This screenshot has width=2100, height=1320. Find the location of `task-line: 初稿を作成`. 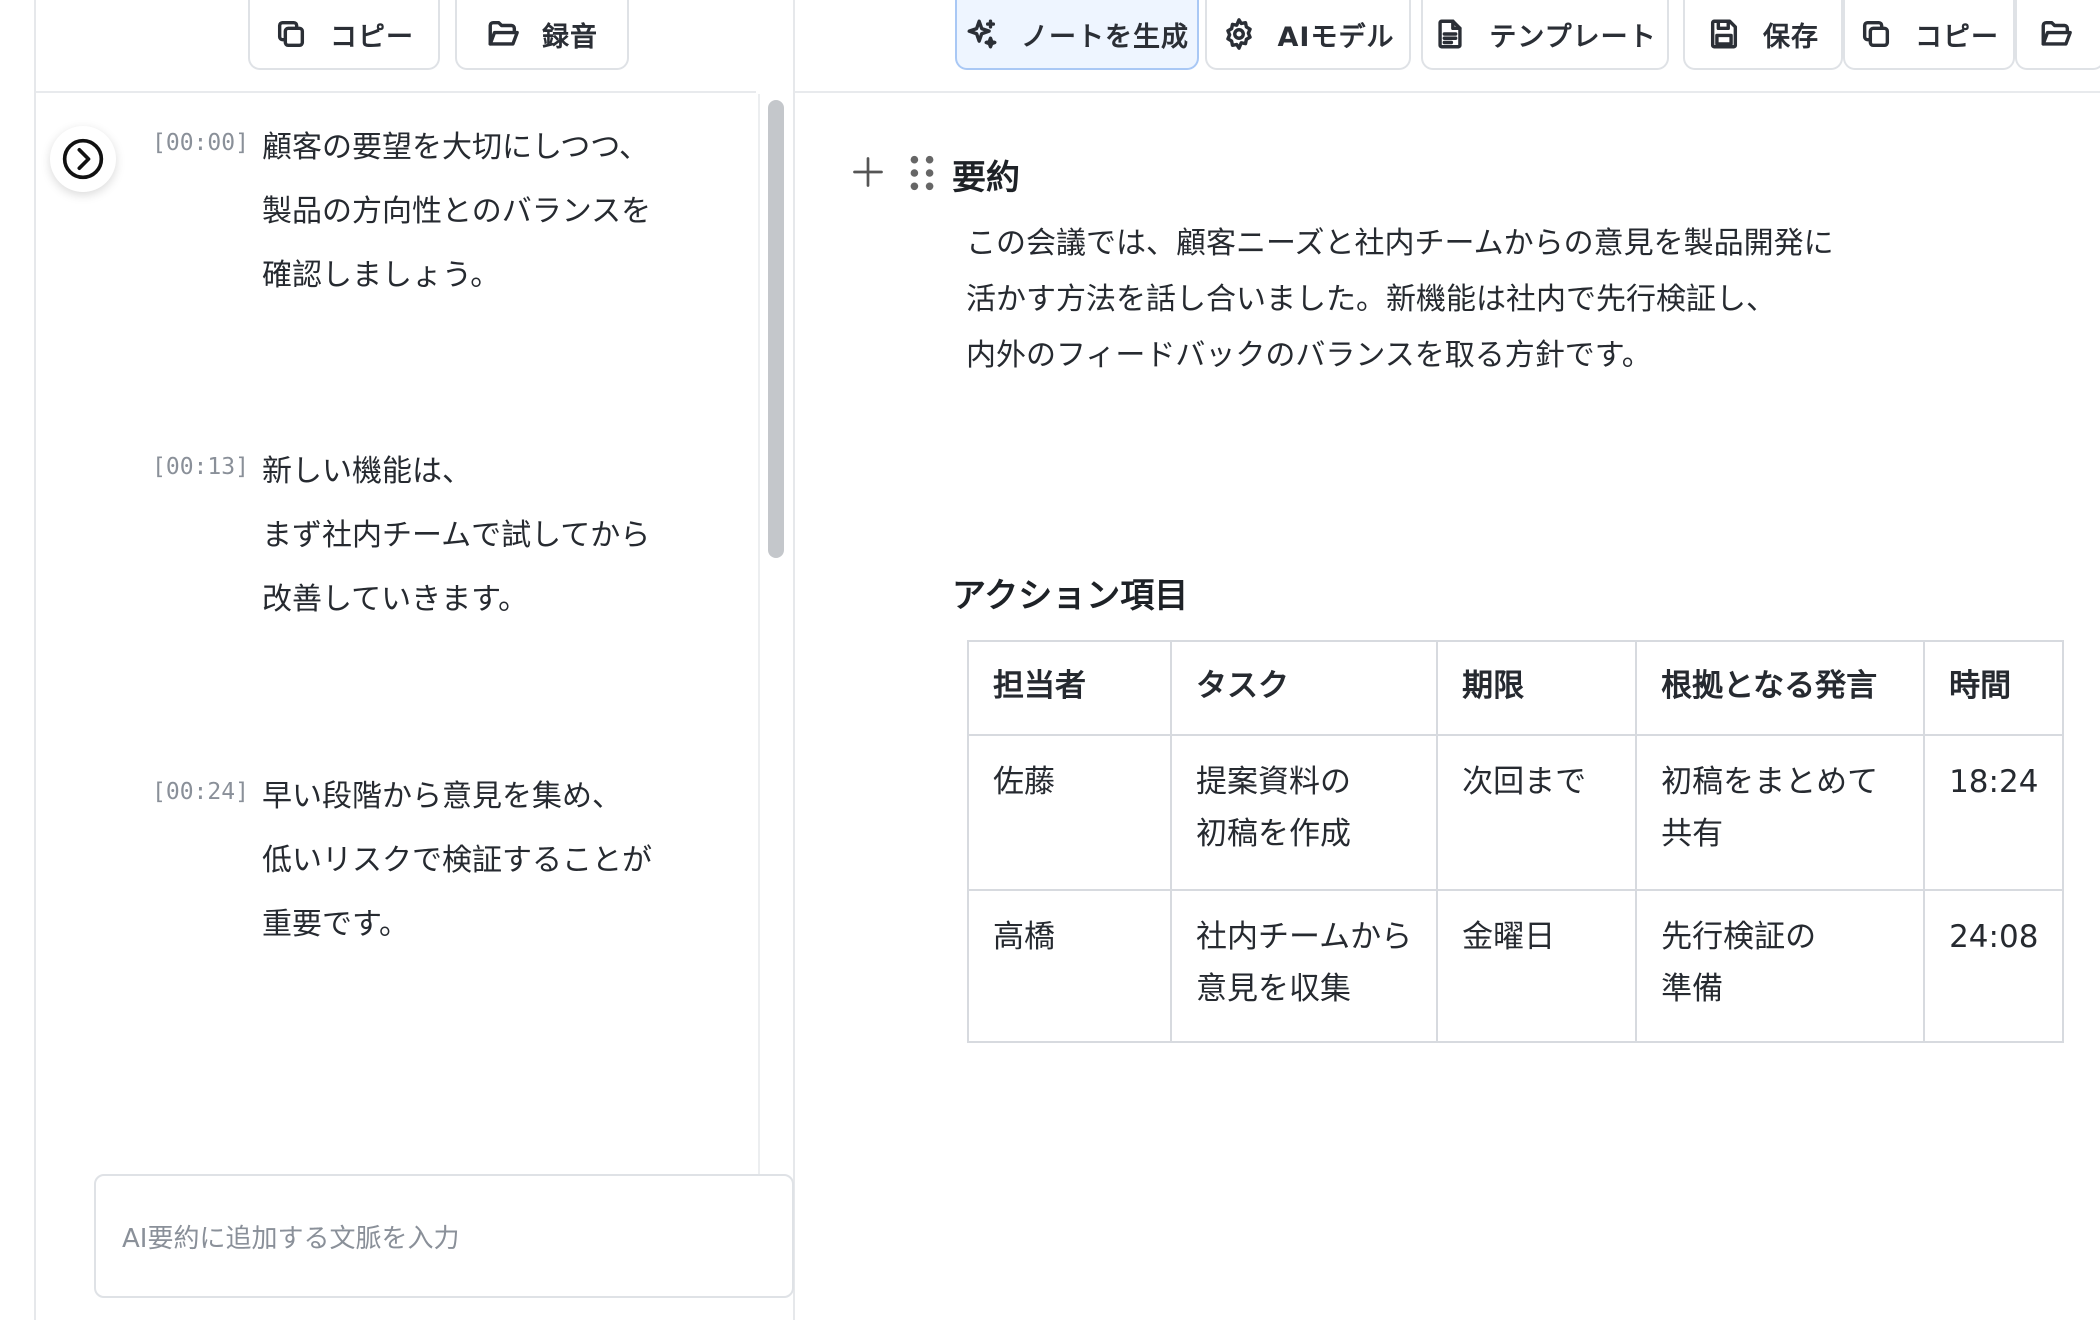

task-line: 初稿を作成 is located at coordinates (1273, 834).